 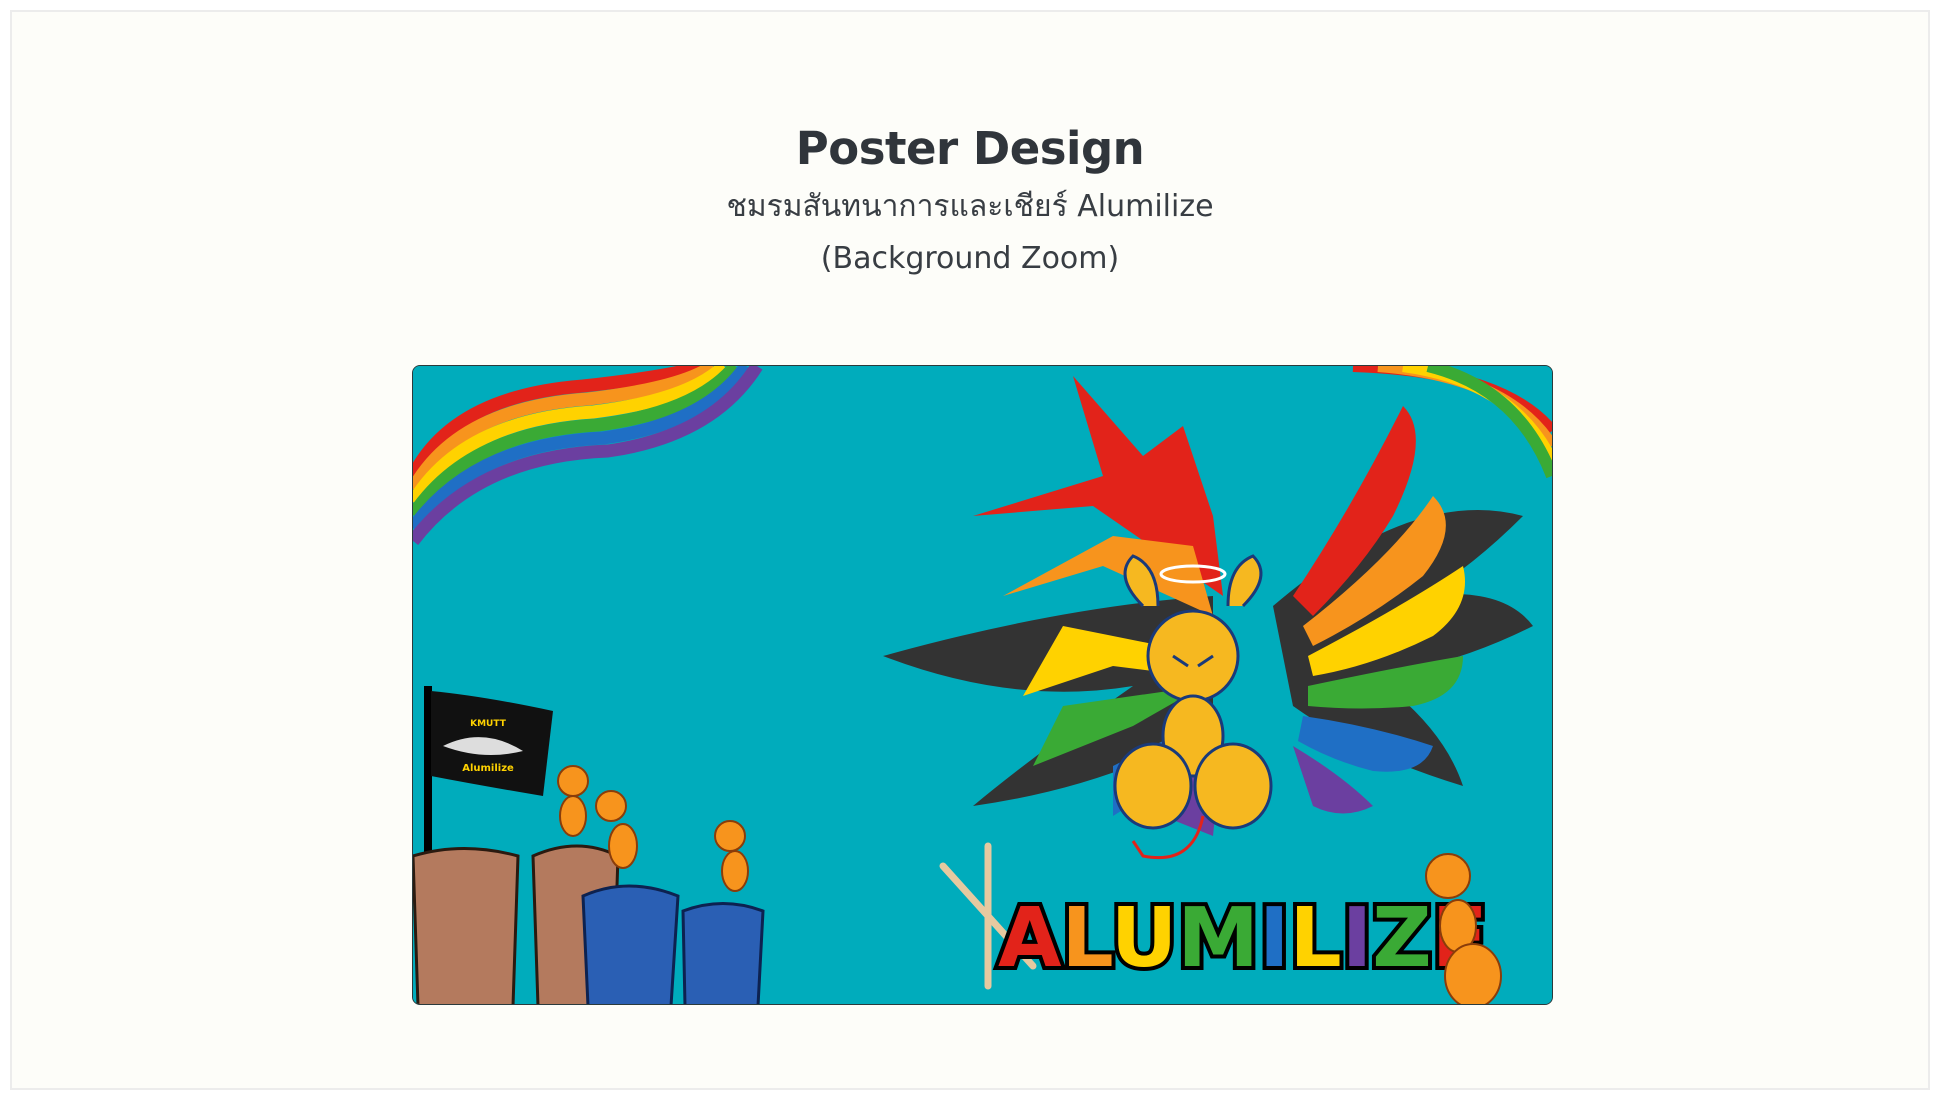 What do you see at coordinates (1401, 938) in the screenshot?
I see `logo-letter: Z` at bounding box center [1401, 938].